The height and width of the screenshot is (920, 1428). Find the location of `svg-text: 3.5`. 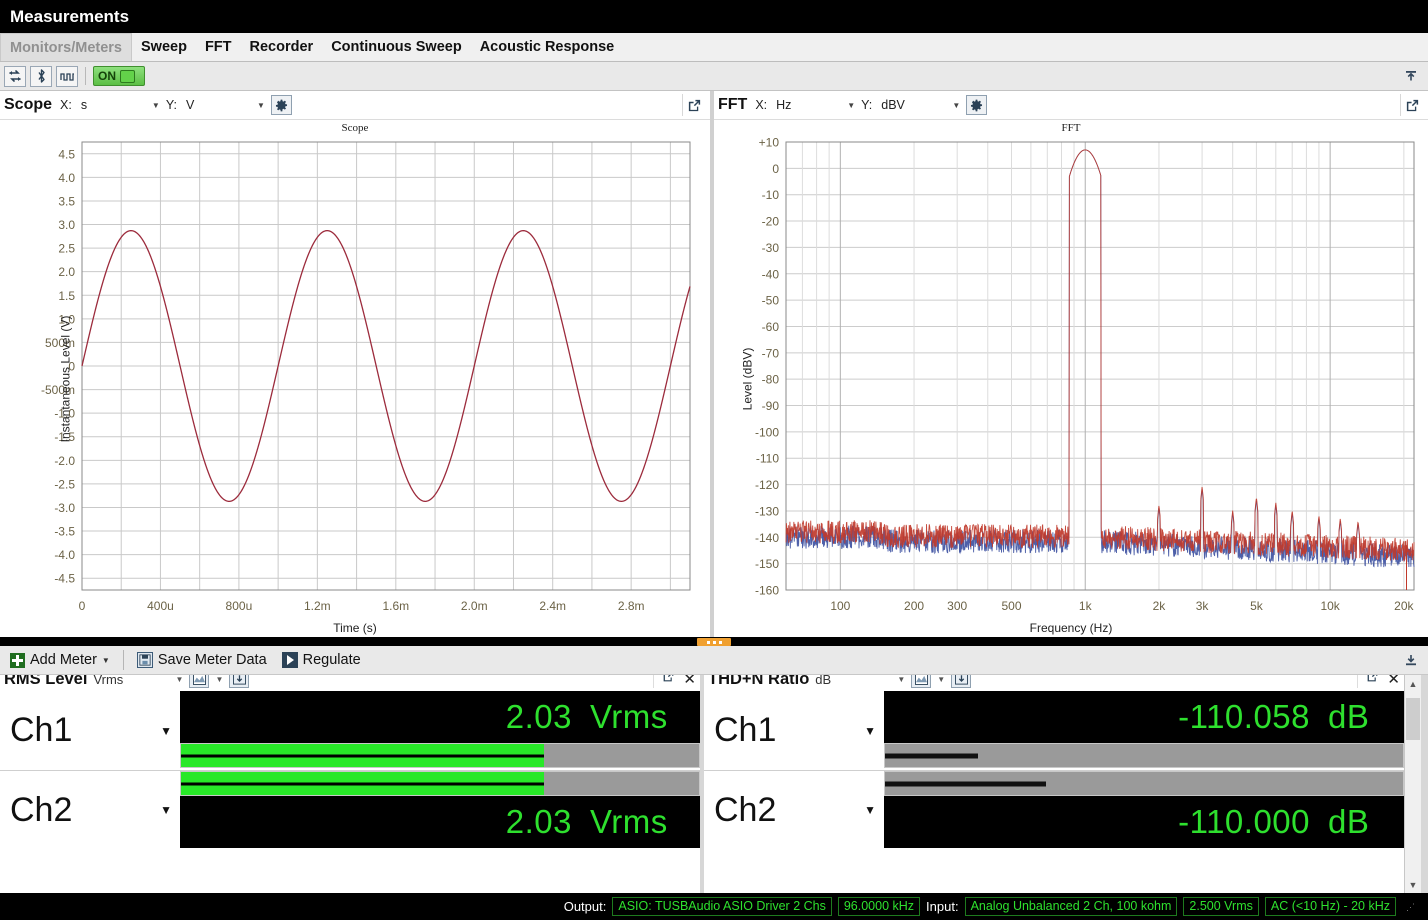

svg-text: 3.5 is located at coordinates (66, 201).